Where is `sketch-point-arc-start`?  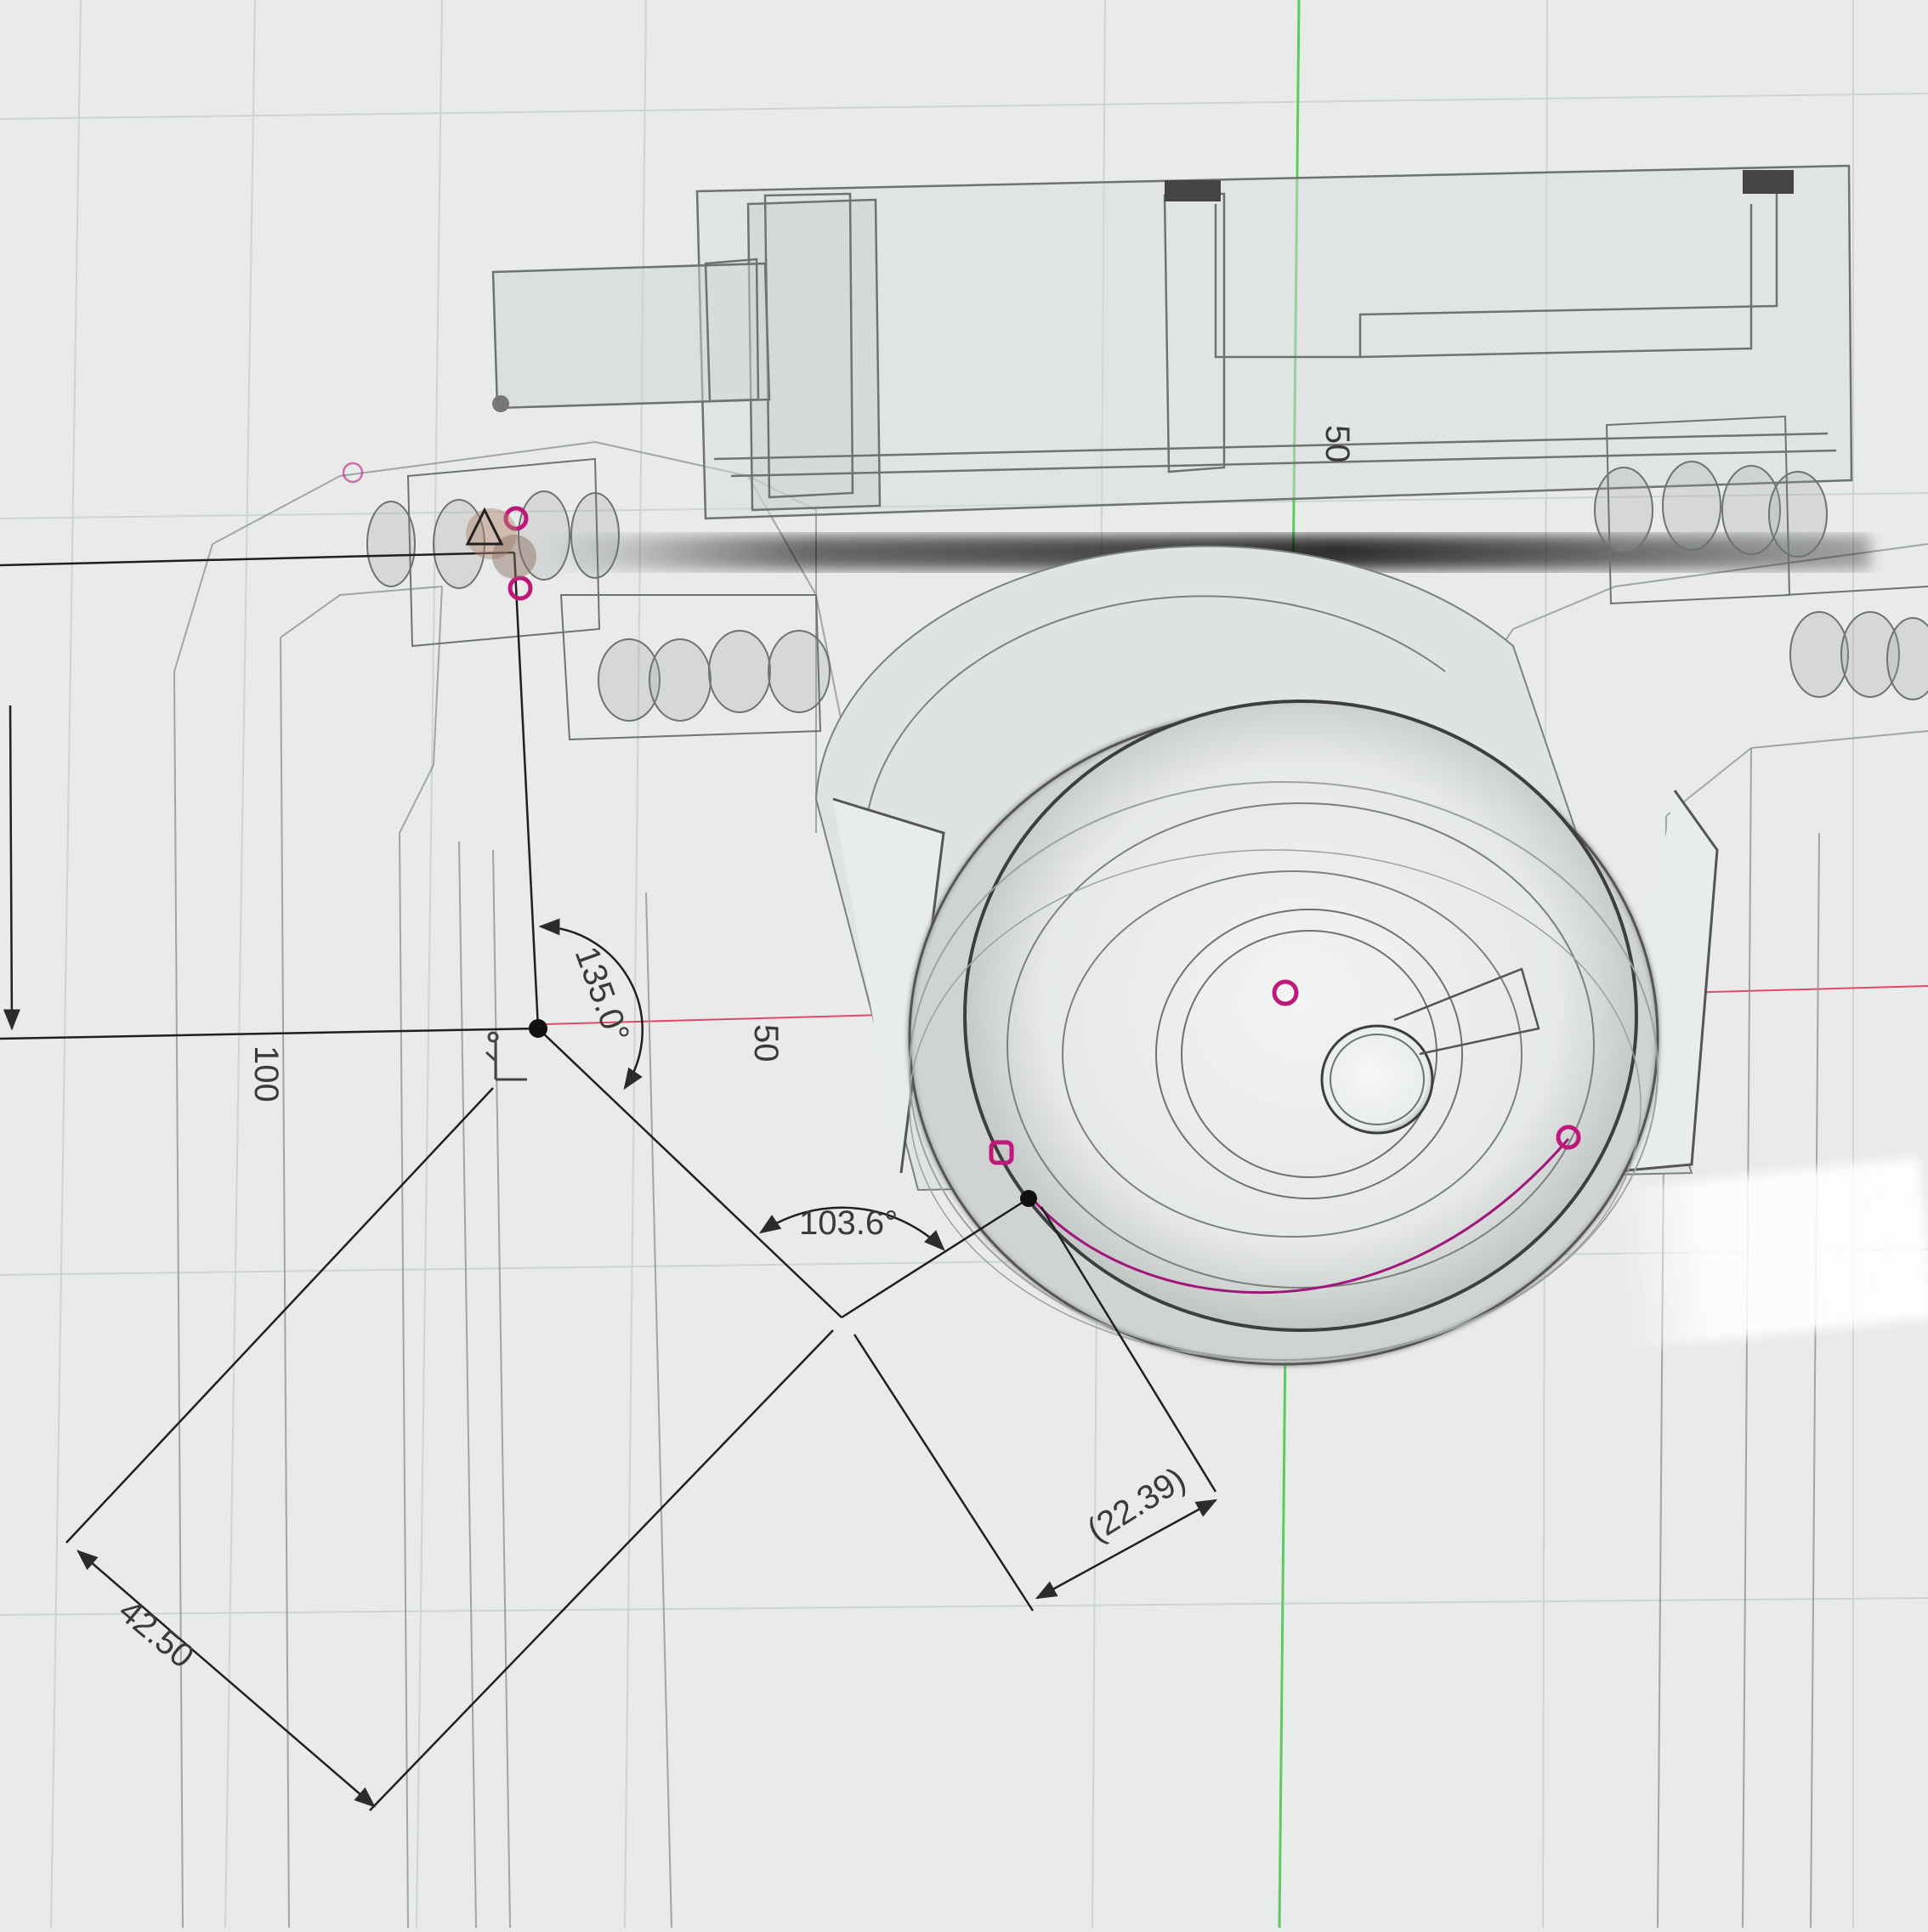 sketch-point-arc-start is located at coordinates (1028, 1198).